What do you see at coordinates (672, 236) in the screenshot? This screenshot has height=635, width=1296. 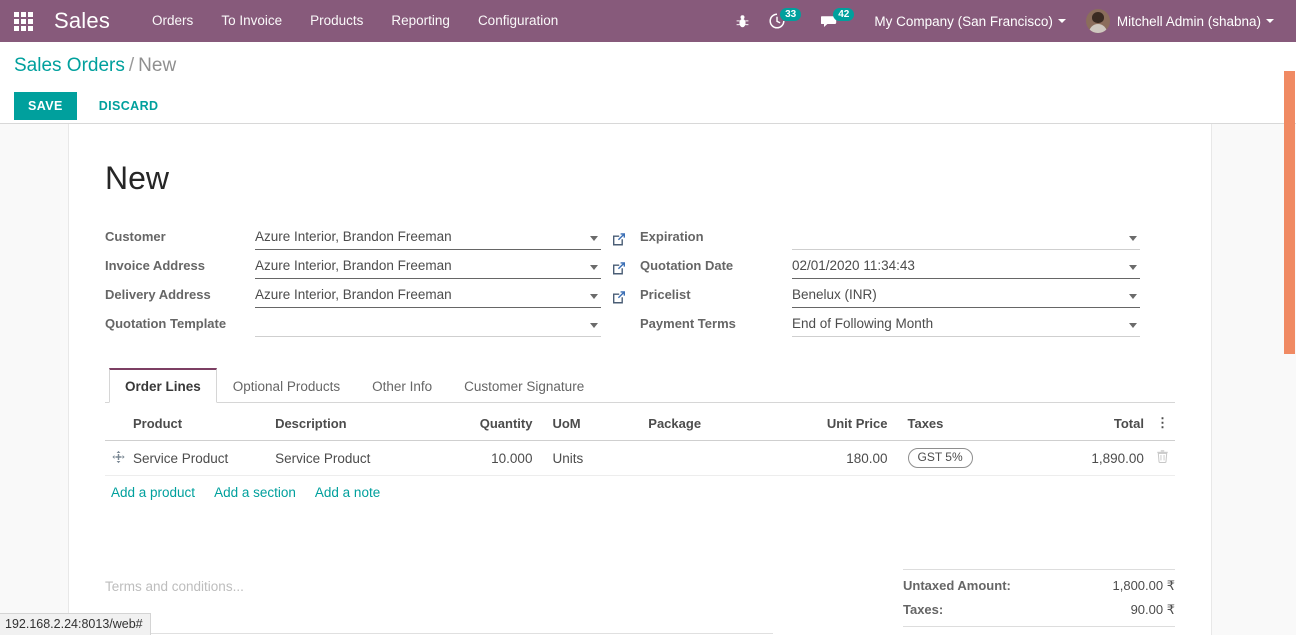 I see `field-label-expiration: Expiration` at bounding box center [672, 236].